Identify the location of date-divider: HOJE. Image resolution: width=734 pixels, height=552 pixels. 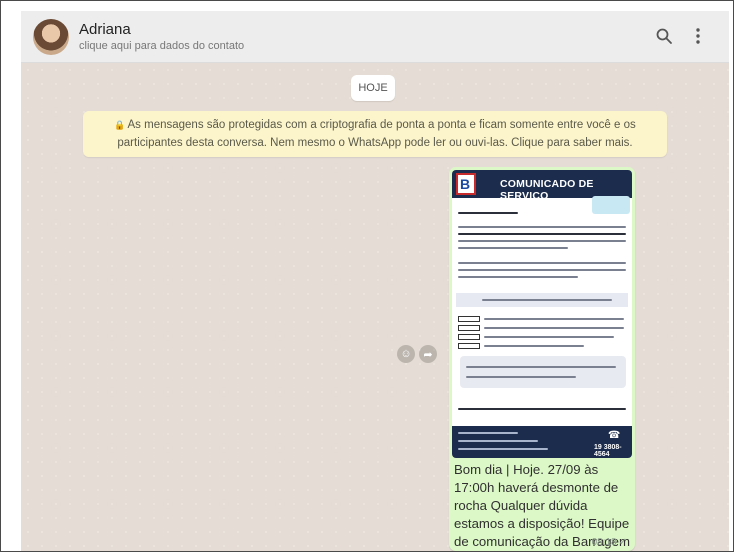
(373, 88).